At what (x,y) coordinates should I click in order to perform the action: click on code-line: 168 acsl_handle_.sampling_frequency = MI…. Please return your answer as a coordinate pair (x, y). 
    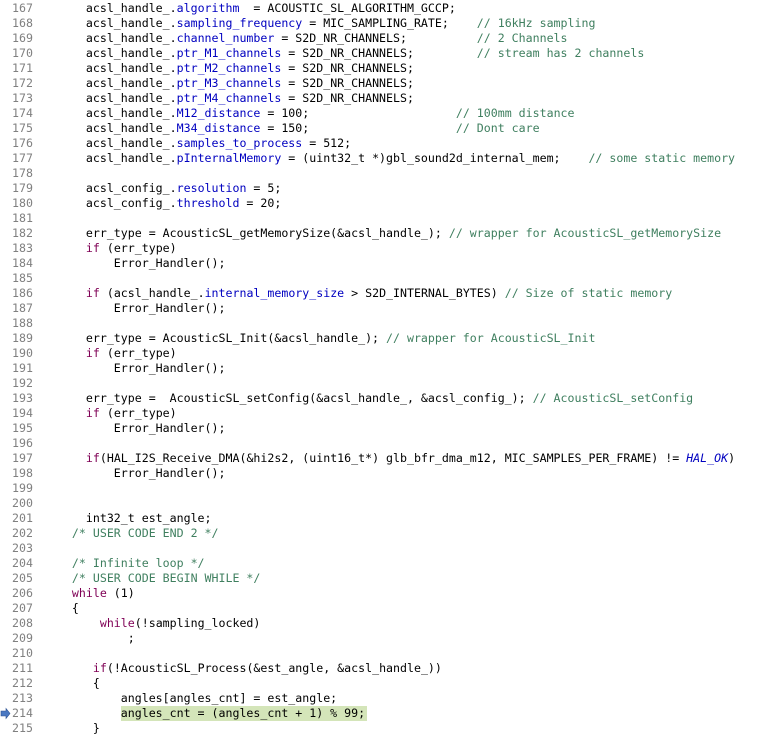
    Looking at the image, I should click on (380, 23).